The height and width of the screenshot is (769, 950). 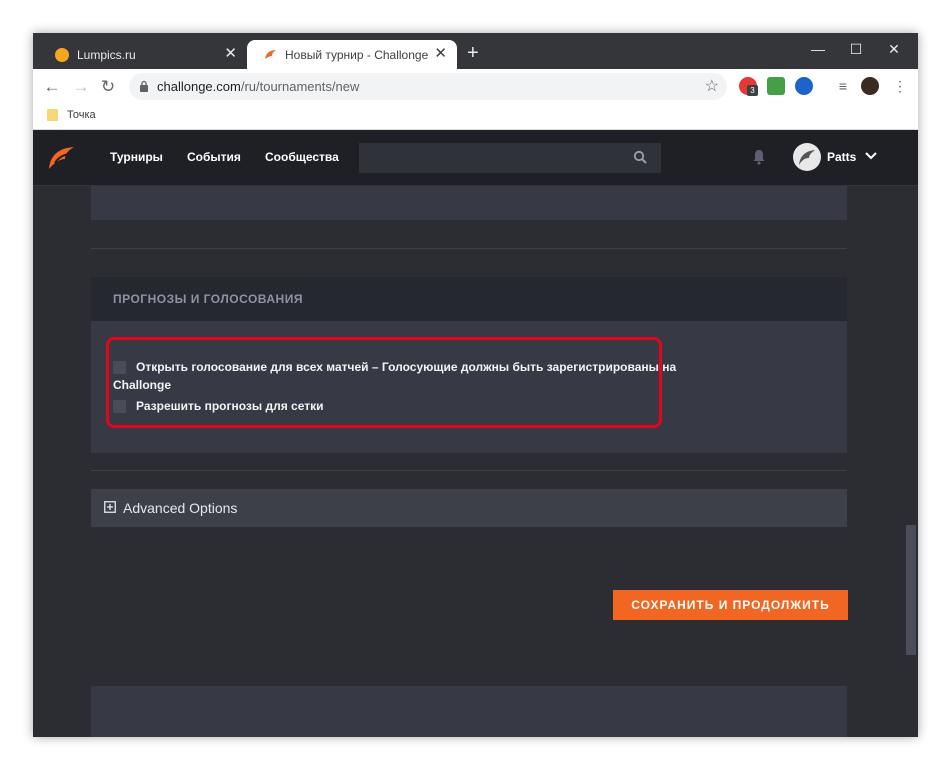 I want to click on search-icon, so click(x=640, y=157).